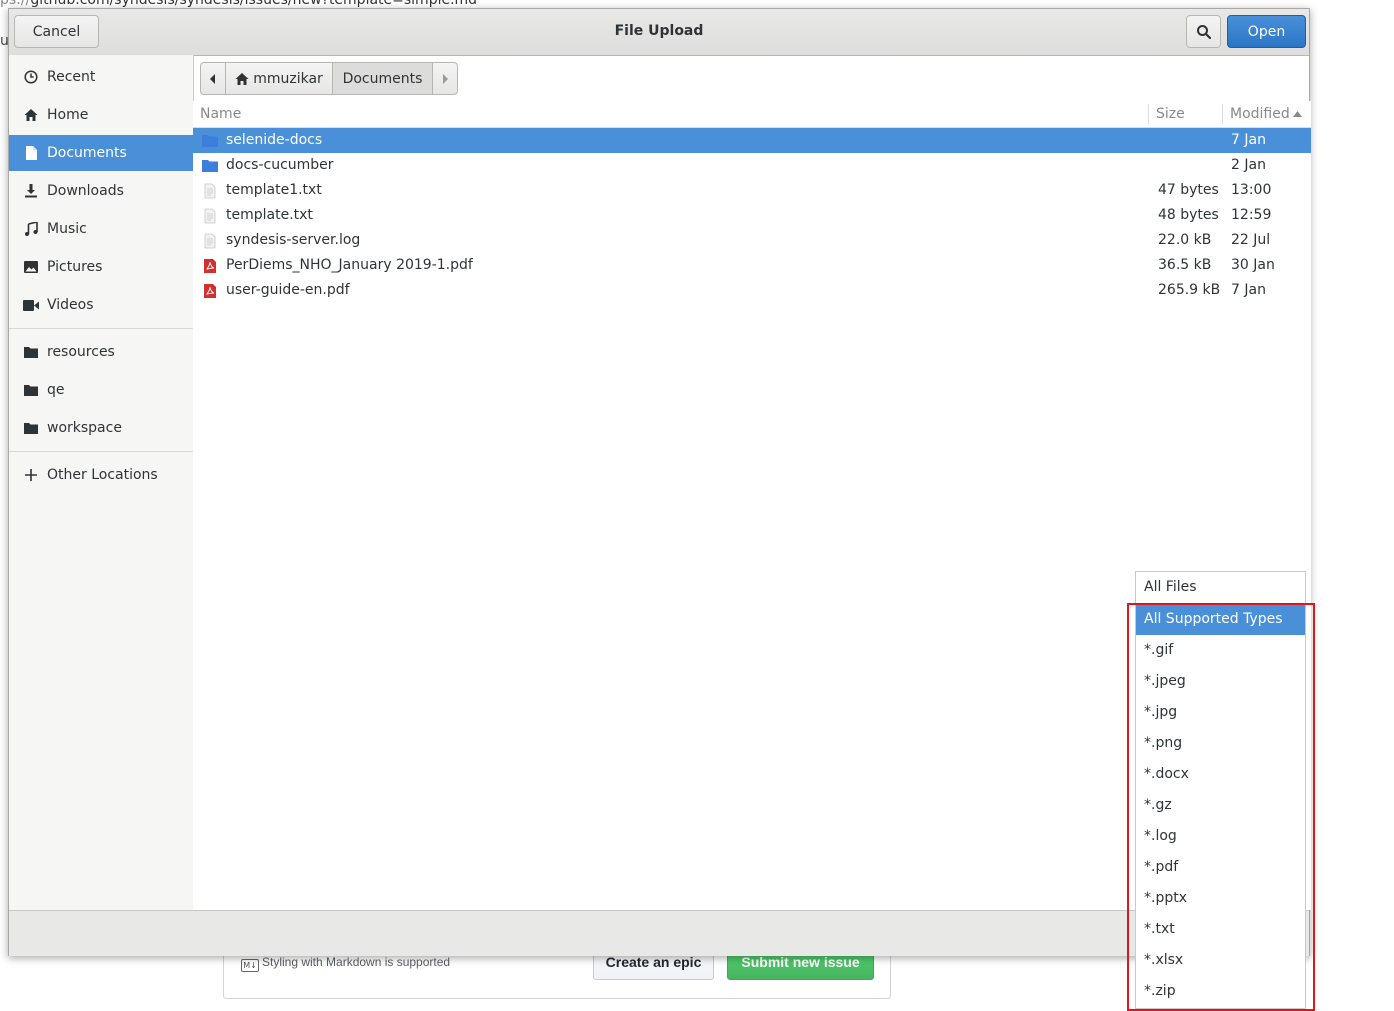 This screenshot has width=1394, height=1011. What do you see at coordinates (71, 77) in the screenshot?
I see `sidebar-item-label: Recent` at bounding box center [71, 77].